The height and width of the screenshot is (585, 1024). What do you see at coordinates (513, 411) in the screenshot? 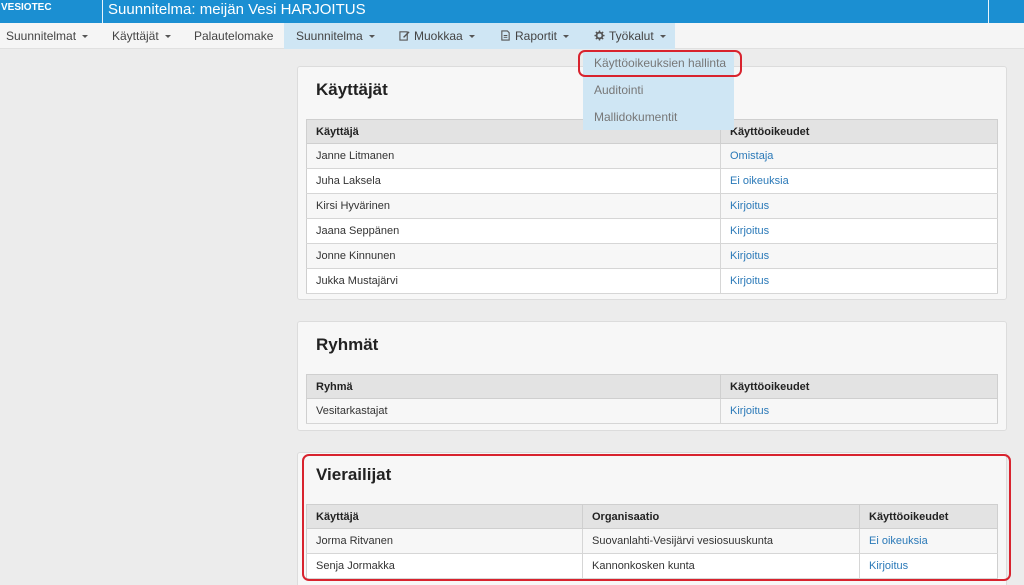
I see `group-name: Vesitarkastajat` at bounding box center [513, 411].